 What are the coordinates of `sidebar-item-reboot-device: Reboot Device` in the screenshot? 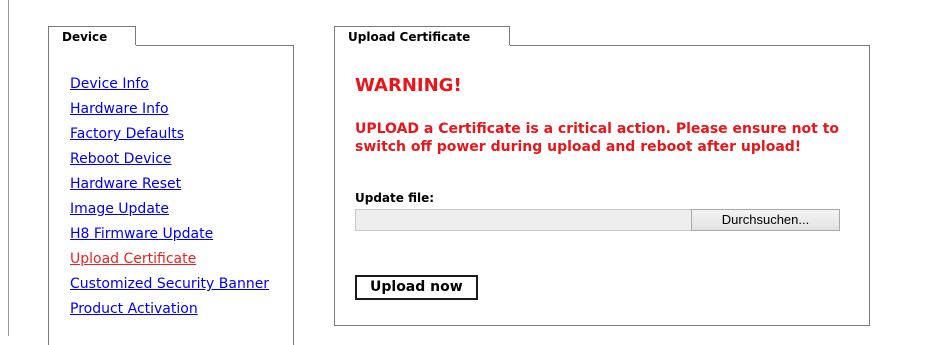 It's located at (170, 159).